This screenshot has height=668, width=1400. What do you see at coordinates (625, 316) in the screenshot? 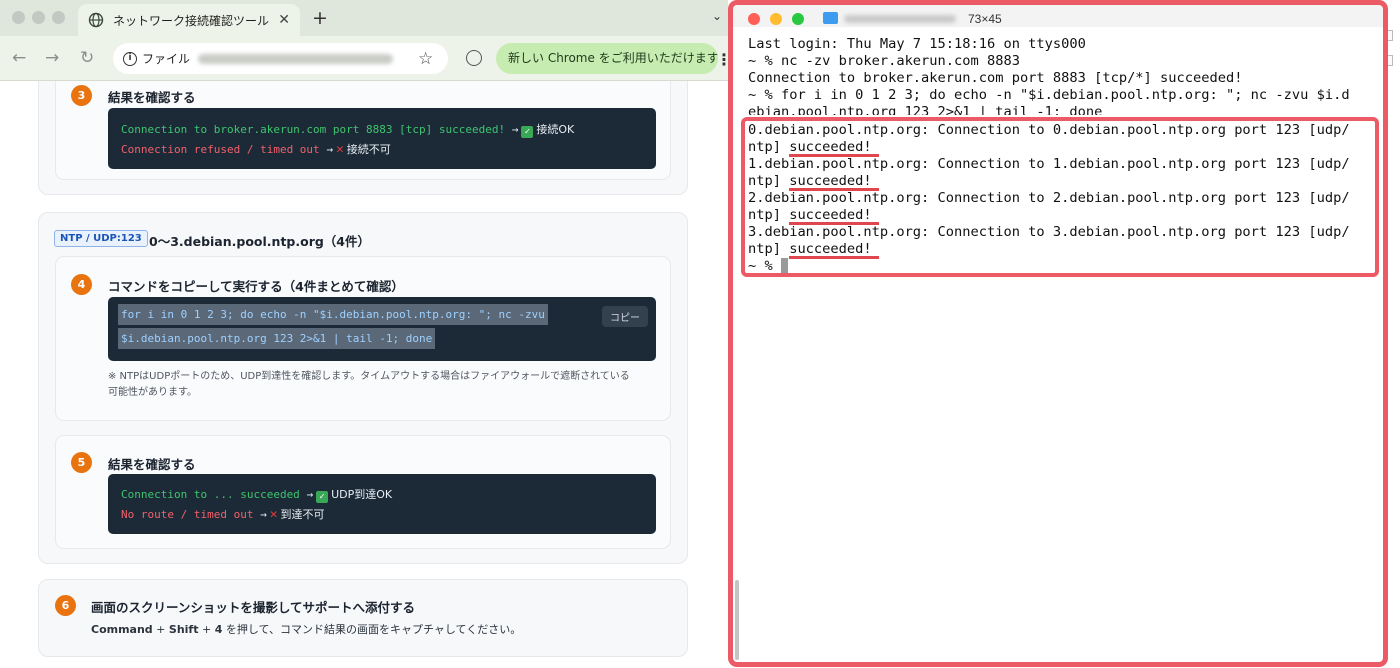
I see `copy-button: コピー` at bounding box center [625, 316].